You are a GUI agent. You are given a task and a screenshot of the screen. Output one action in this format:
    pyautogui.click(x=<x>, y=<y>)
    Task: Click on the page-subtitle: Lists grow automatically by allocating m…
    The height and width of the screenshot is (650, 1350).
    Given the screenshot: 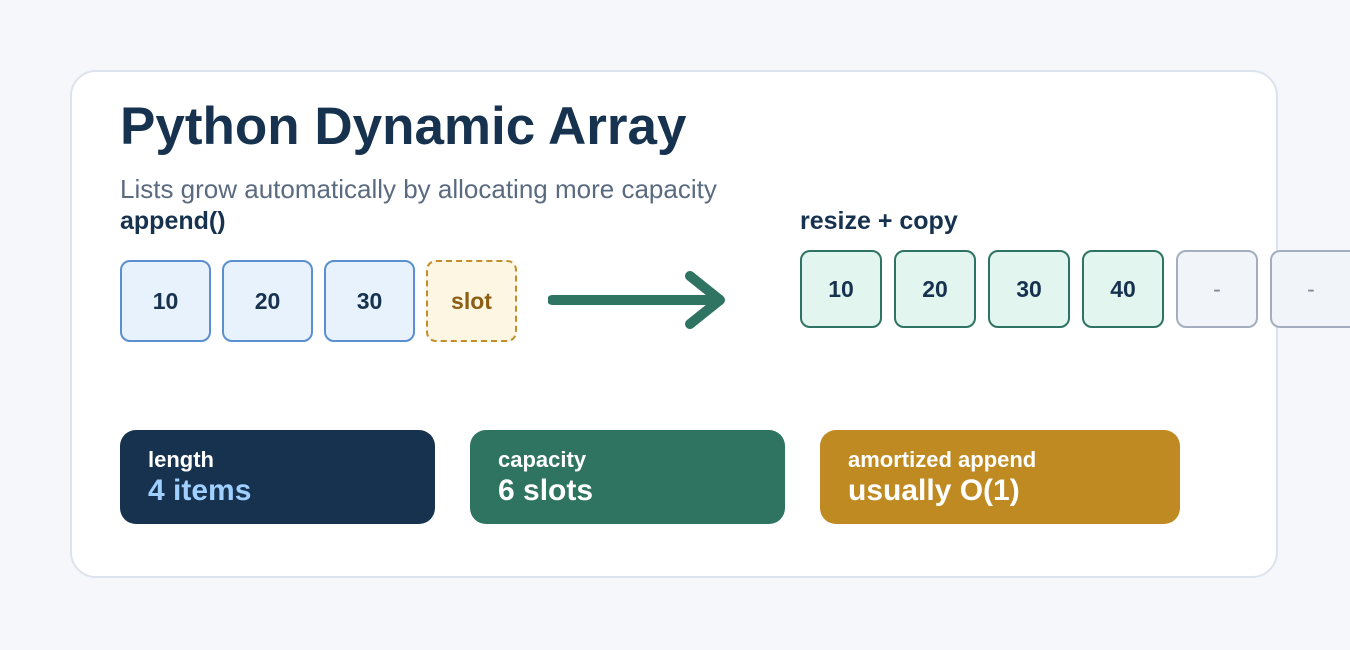 What is the action you would take?
    pyautogui.click(x=418, y=189)
    